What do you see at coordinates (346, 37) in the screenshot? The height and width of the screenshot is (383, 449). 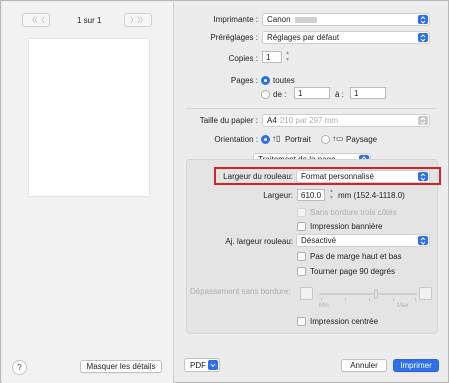 I see `presets-select: Réglages par défaut` at bounding box center [346, 37].